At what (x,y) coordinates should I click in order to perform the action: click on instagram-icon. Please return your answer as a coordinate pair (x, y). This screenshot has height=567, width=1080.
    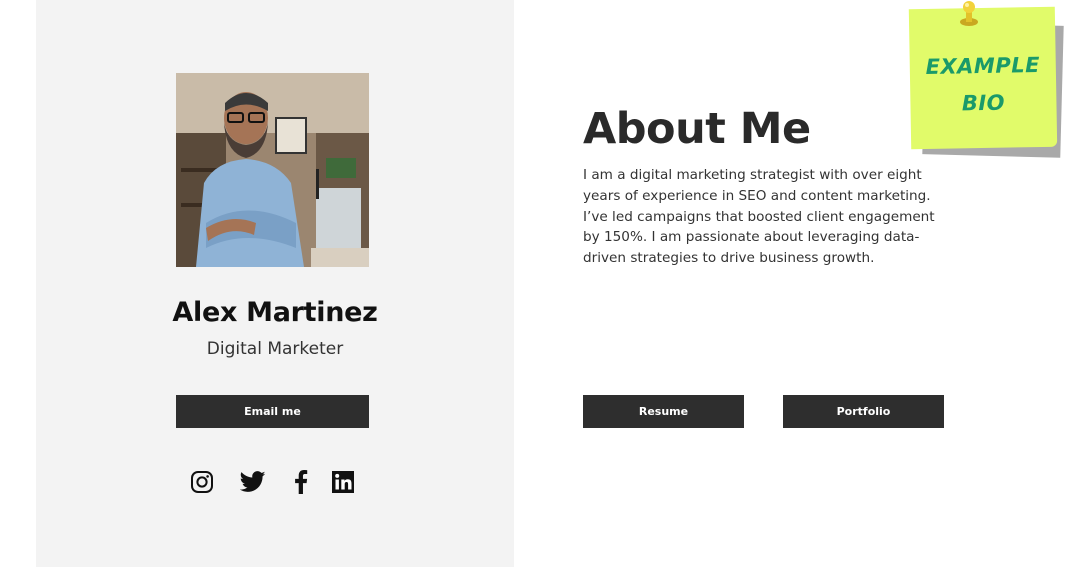
    Looking at the image, I should click on (202, 482).